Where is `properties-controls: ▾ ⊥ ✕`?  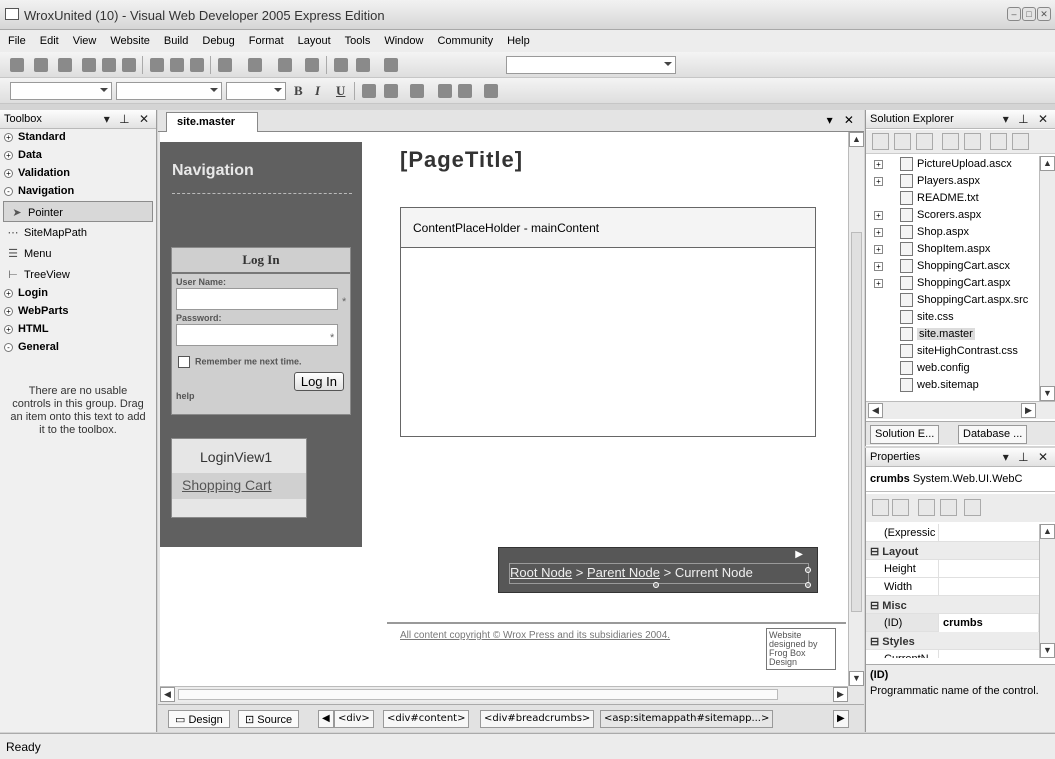
properties-controls: ▾ ⊥ ✕ is located at coordinates (1027, 457).